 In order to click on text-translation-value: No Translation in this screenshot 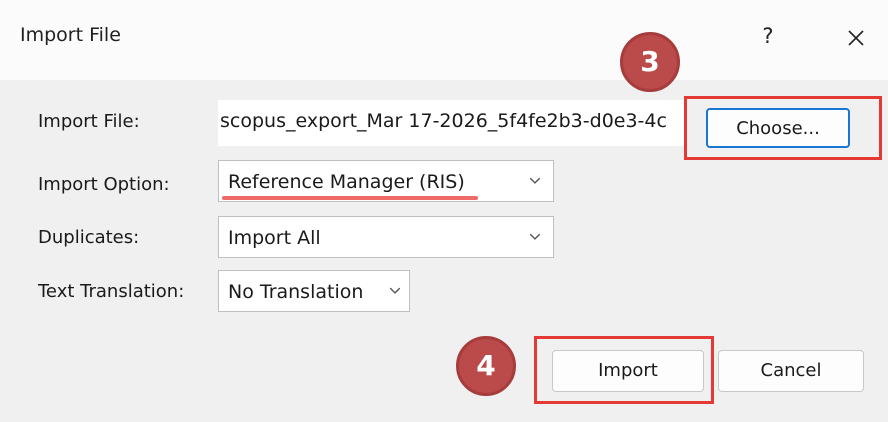, I will do `click(296, 292)`.